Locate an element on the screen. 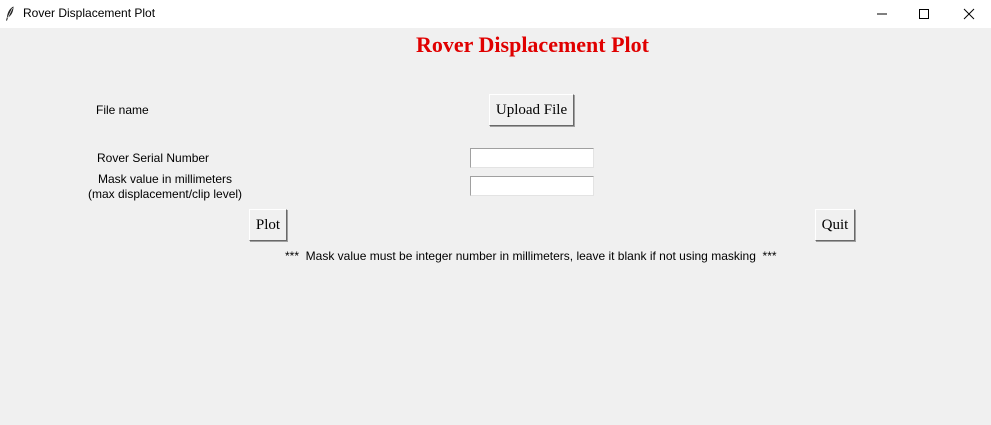  minimize-icon is located at coordinates (882, 14).